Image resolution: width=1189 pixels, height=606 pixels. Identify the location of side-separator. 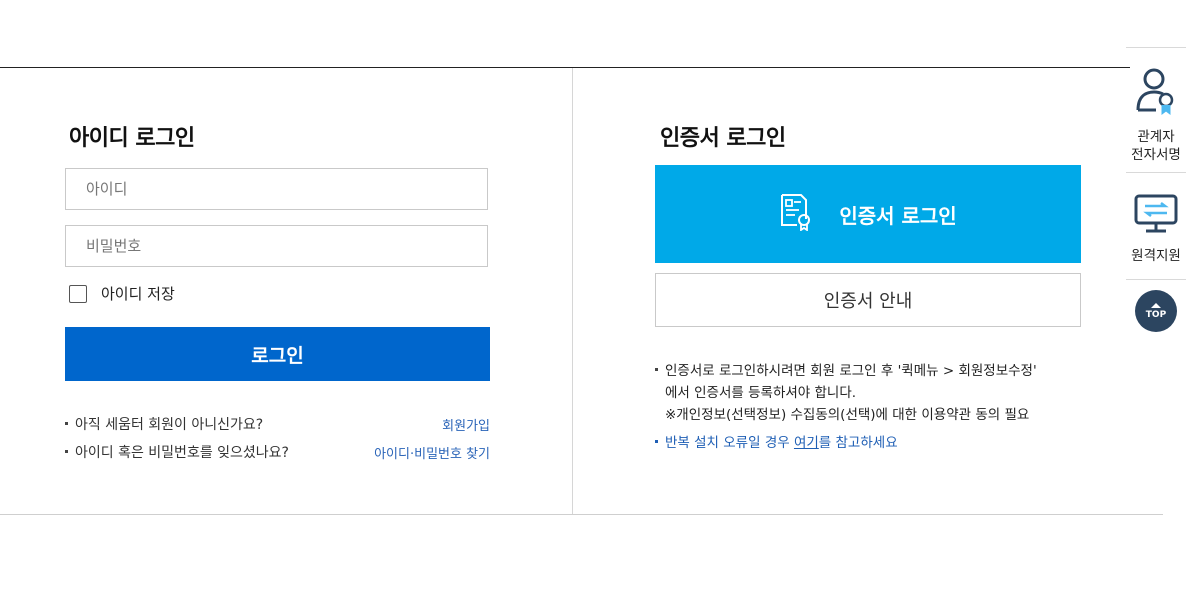
(1156, 279).